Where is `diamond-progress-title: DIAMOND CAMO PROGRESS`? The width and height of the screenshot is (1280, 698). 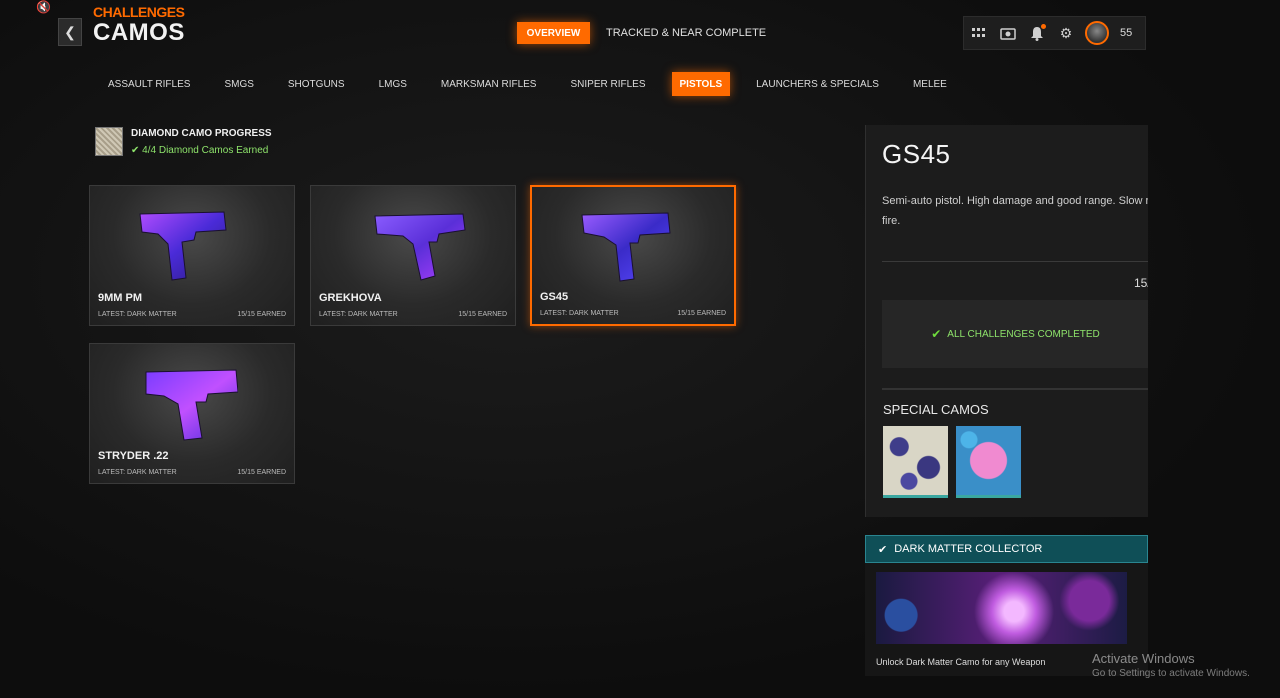
diamond-progress-title: DIAMOND CAMO PROGRESS is located at coordinates (201, 133).